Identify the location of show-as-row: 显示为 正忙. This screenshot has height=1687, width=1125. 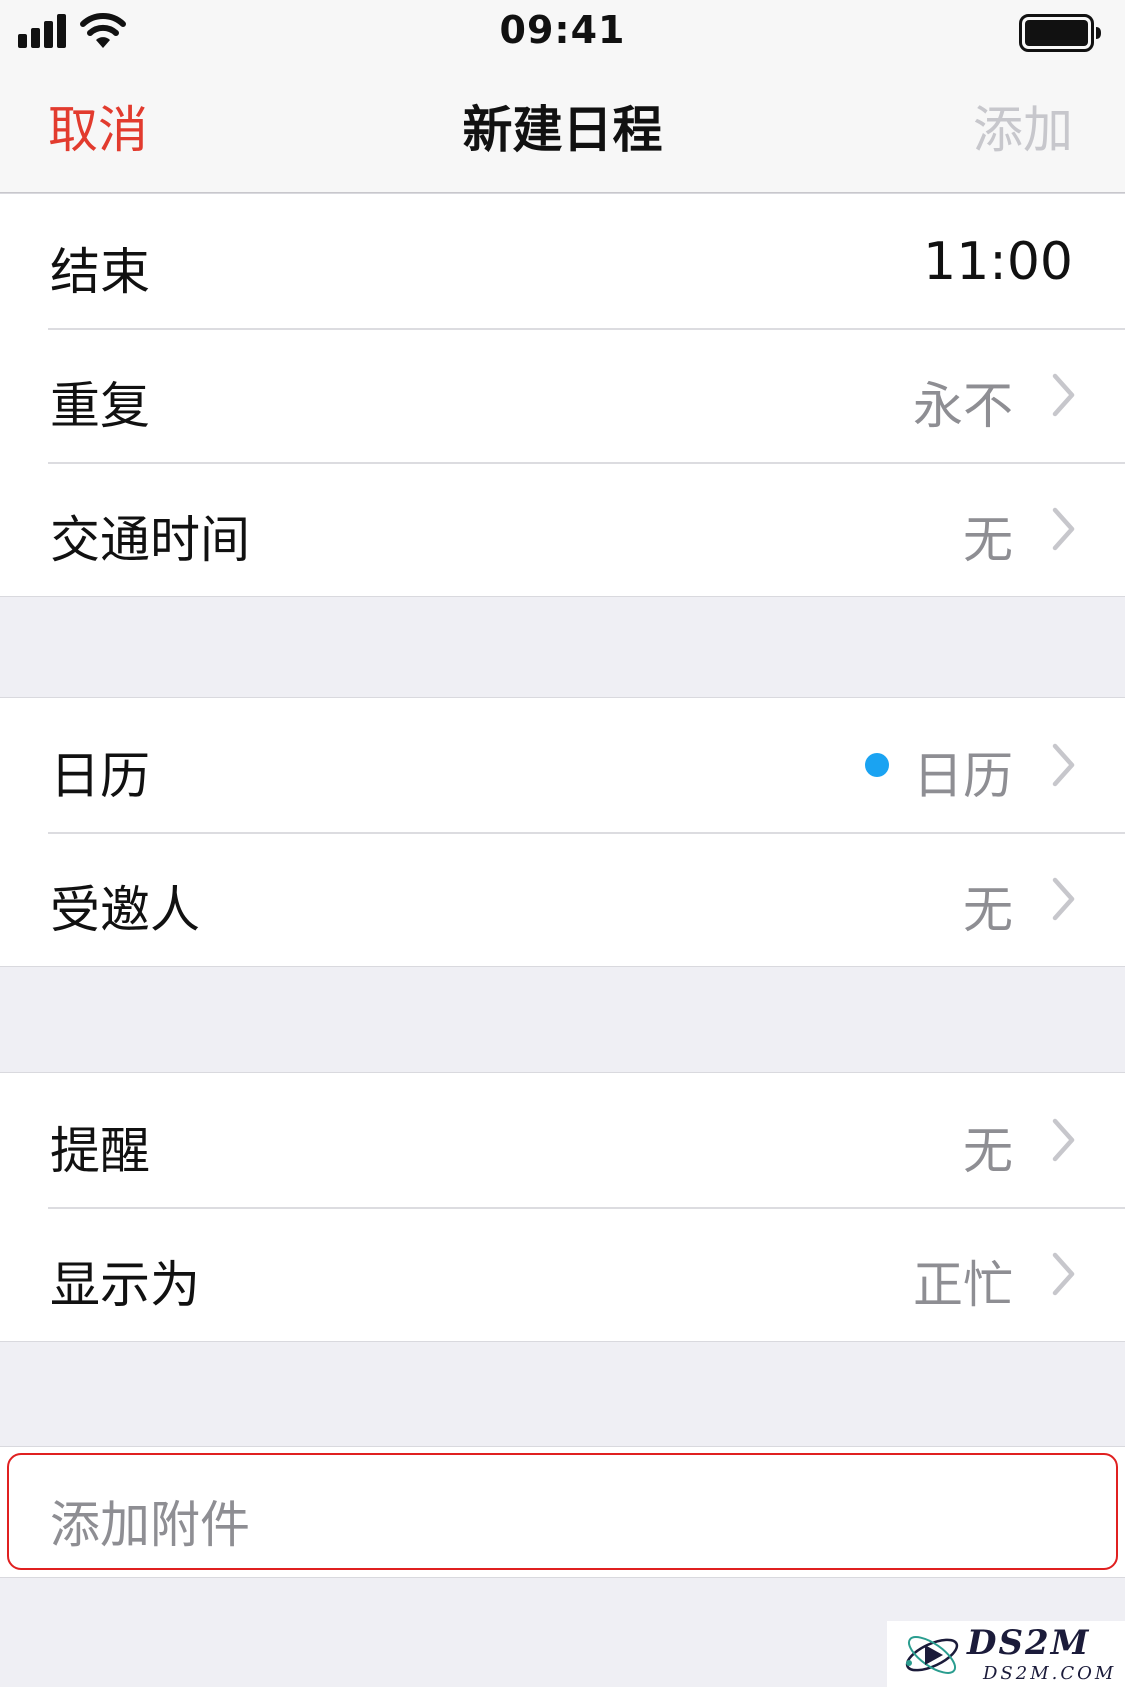
(562, 1274).